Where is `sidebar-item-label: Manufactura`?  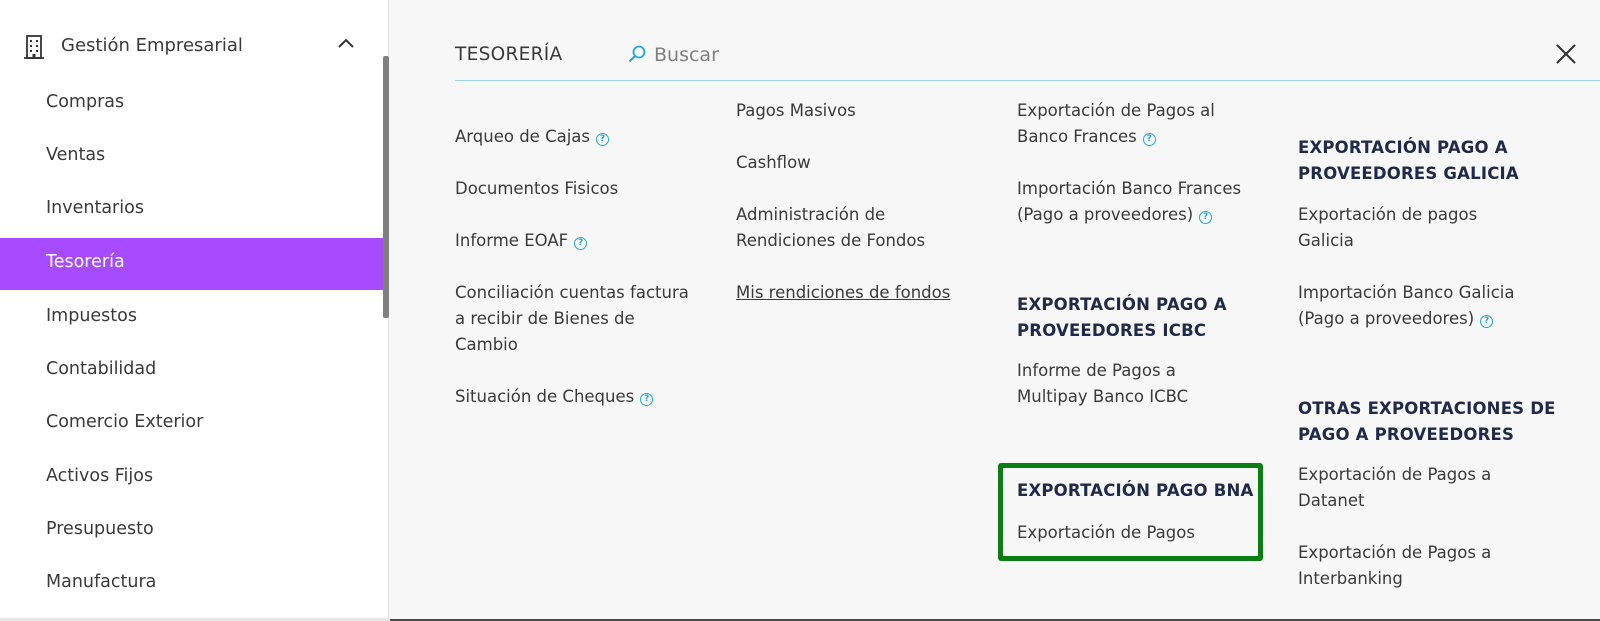
sidebar-item-label: Manufactura is located at coordinates (101, 582).